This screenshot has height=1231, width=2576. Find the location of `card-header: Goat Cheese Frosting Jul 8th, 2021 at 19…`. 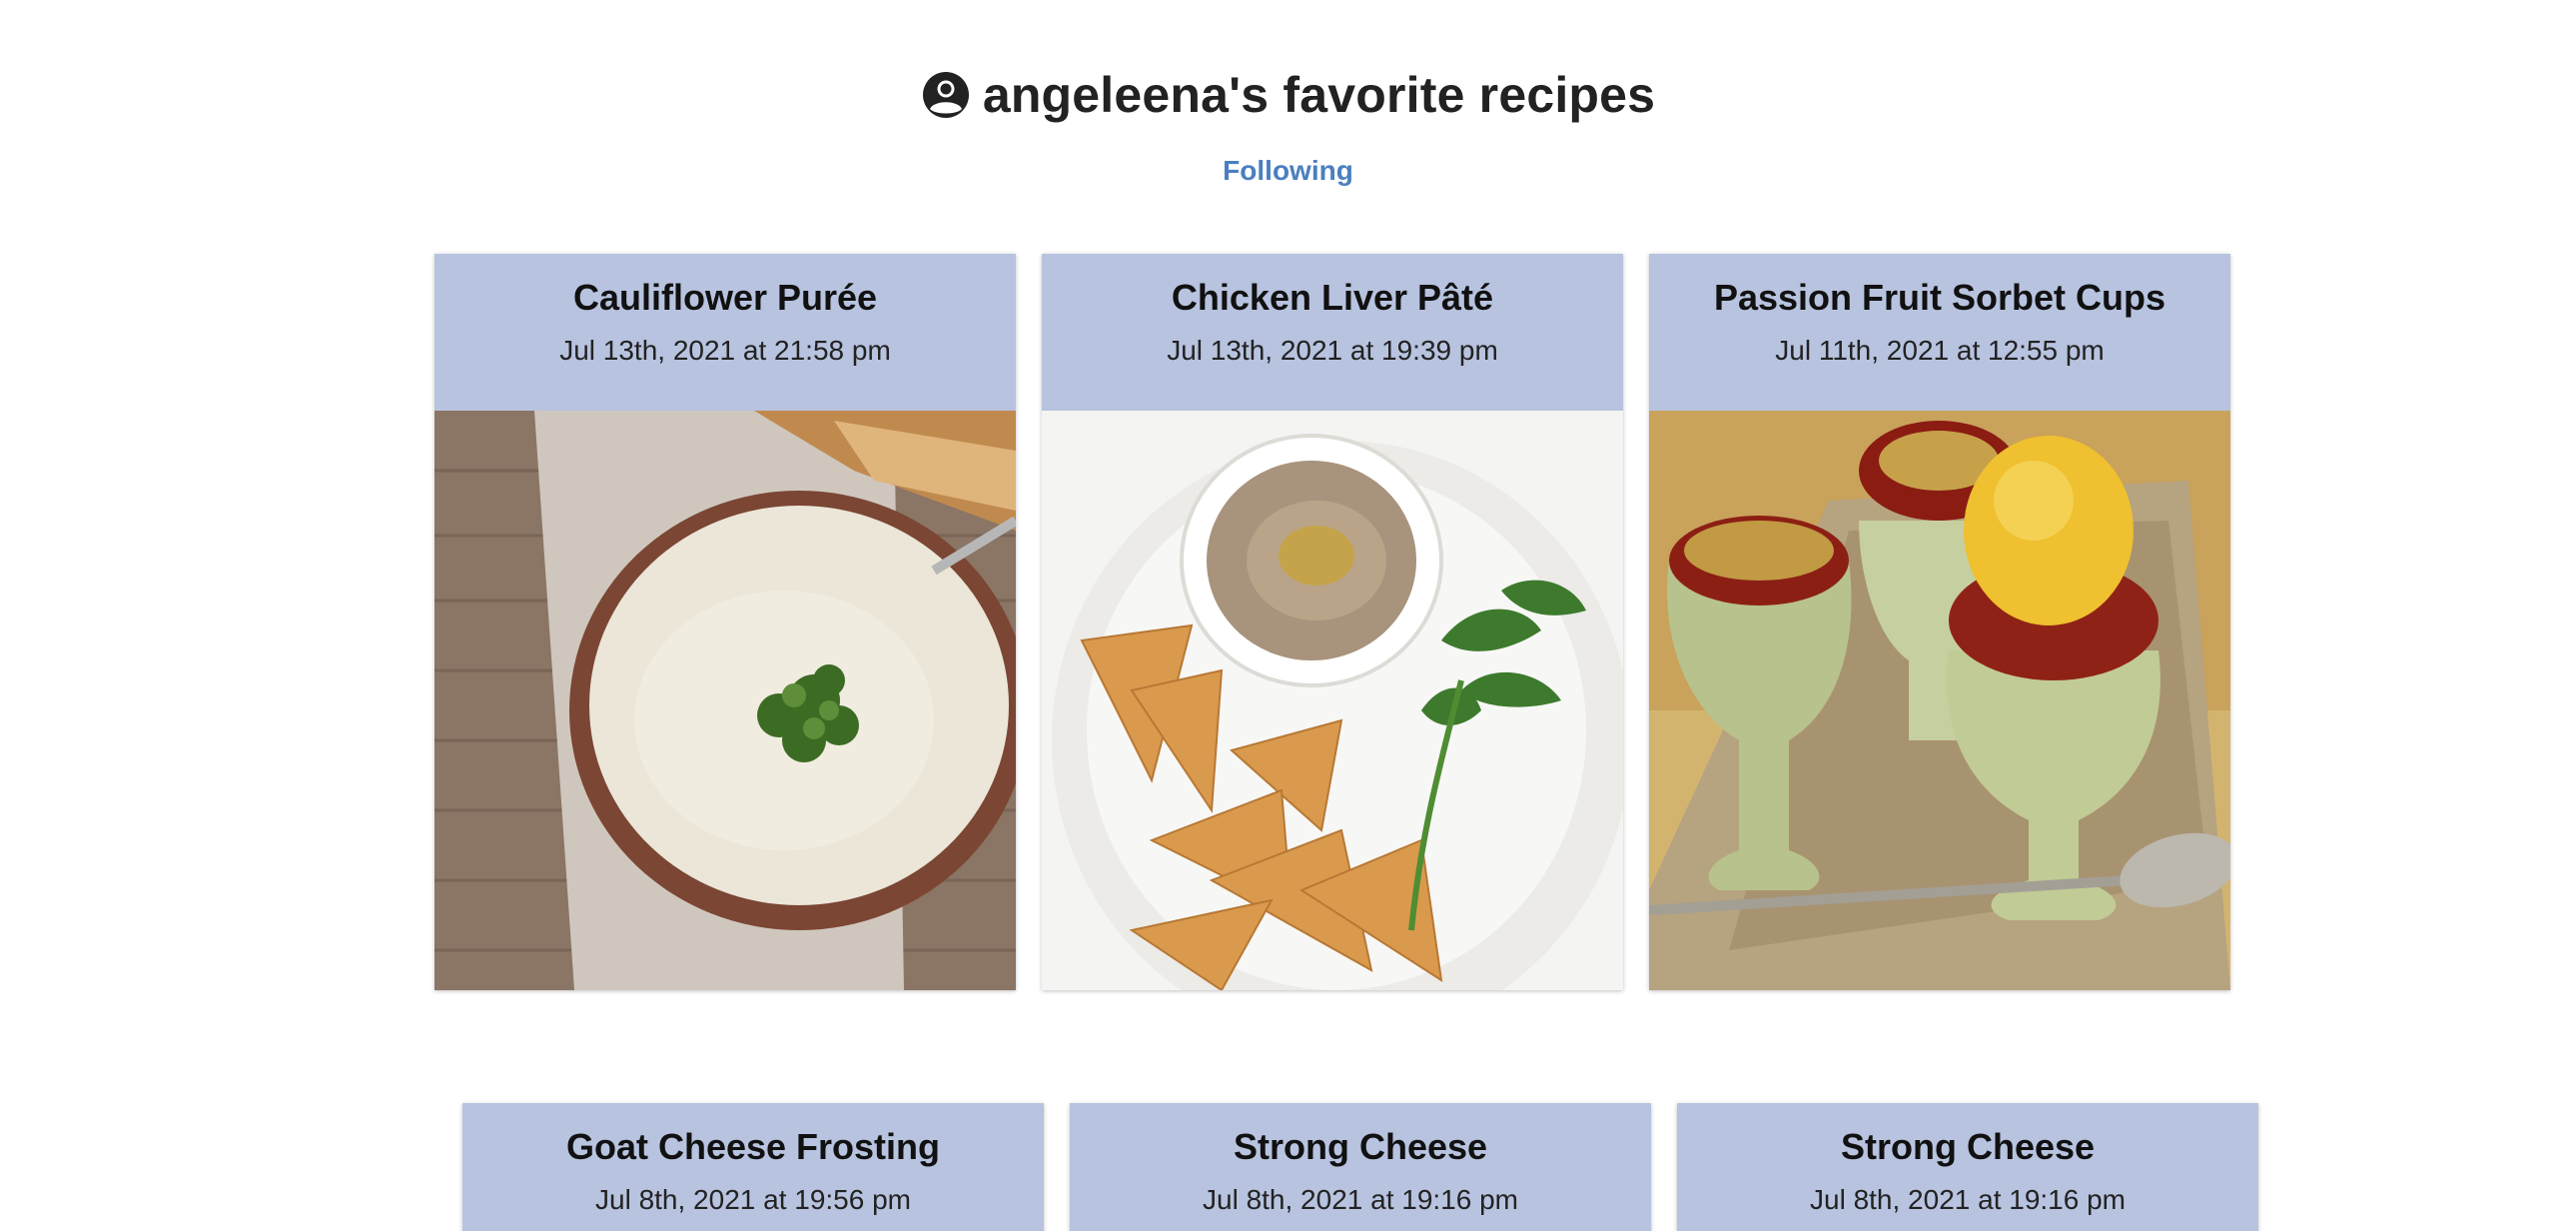

card-header: Goat Cheese Frosting Jul 8th, 2021 at 19… is located at coordinates (753, 1167).